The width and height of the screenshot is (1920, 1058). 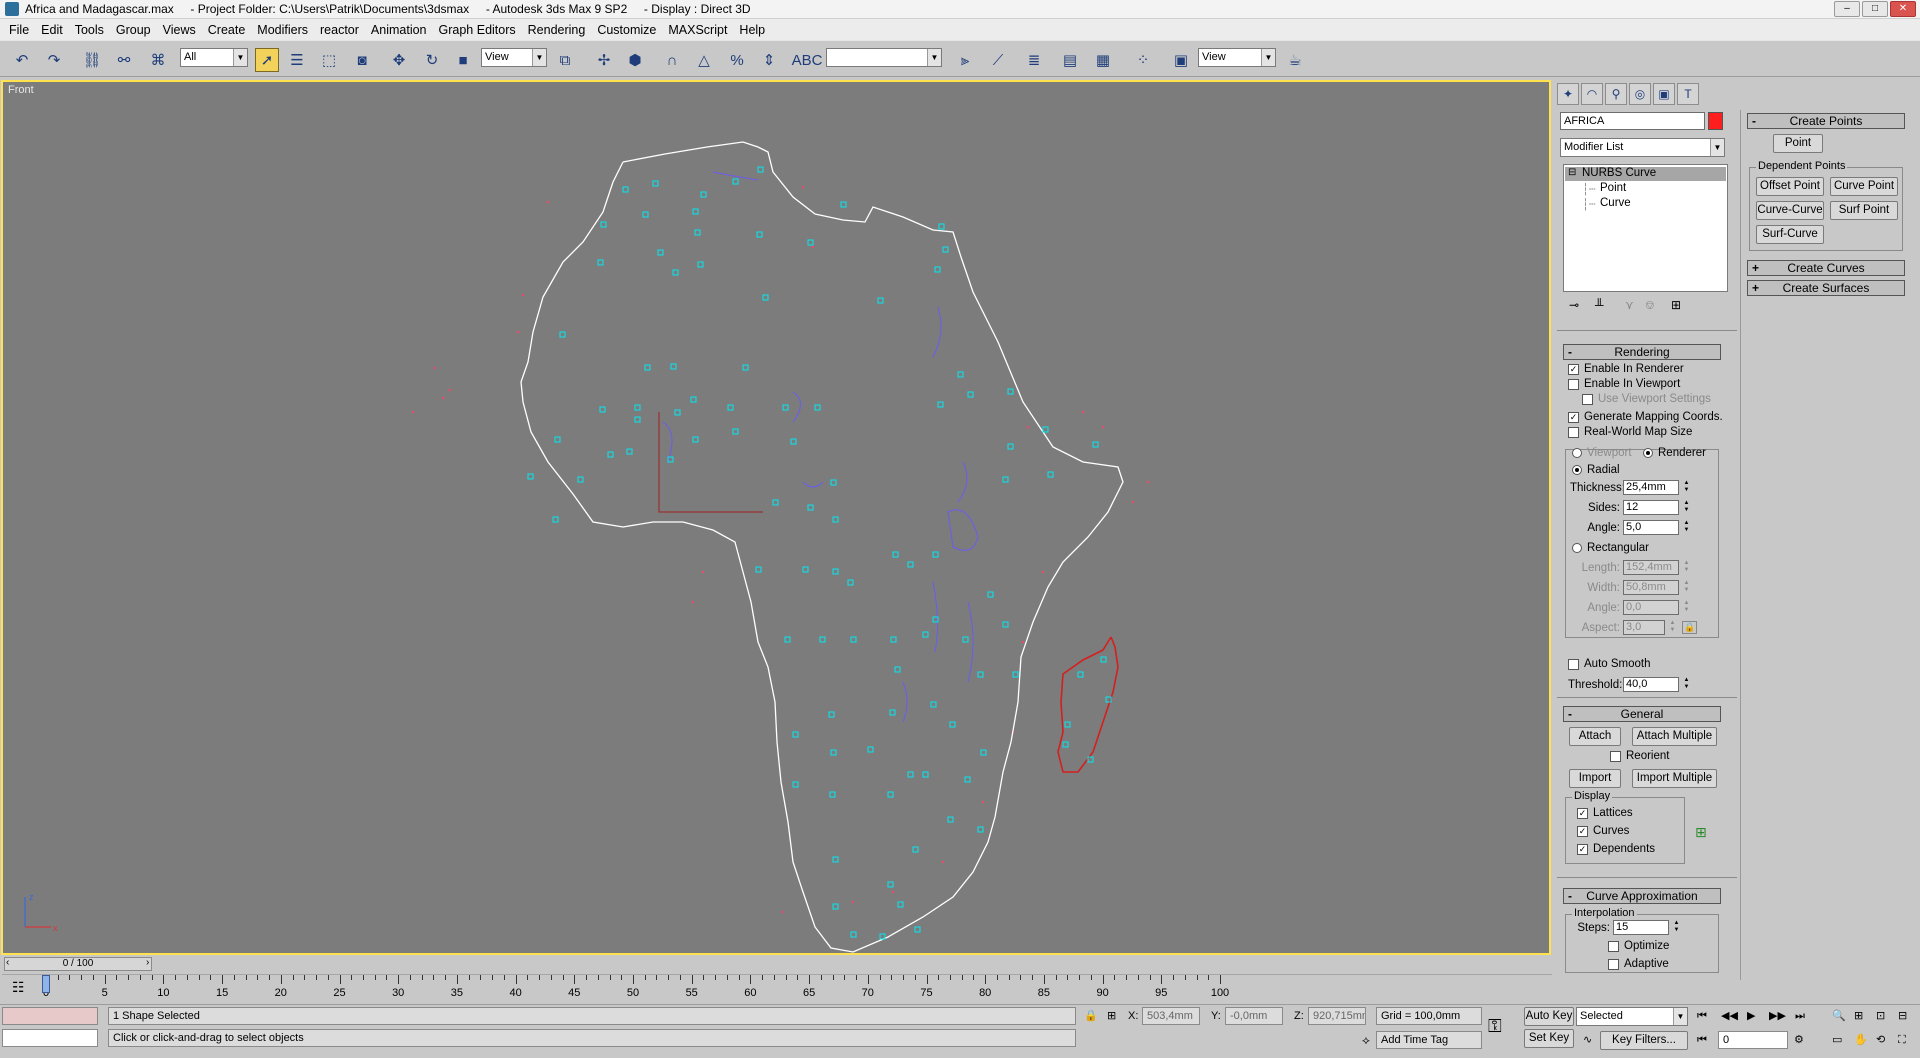 What do you see at coordinates (432, 60) in the screenshot?
I see `rotate-icon: ↻` at bounding box center [432, 60].